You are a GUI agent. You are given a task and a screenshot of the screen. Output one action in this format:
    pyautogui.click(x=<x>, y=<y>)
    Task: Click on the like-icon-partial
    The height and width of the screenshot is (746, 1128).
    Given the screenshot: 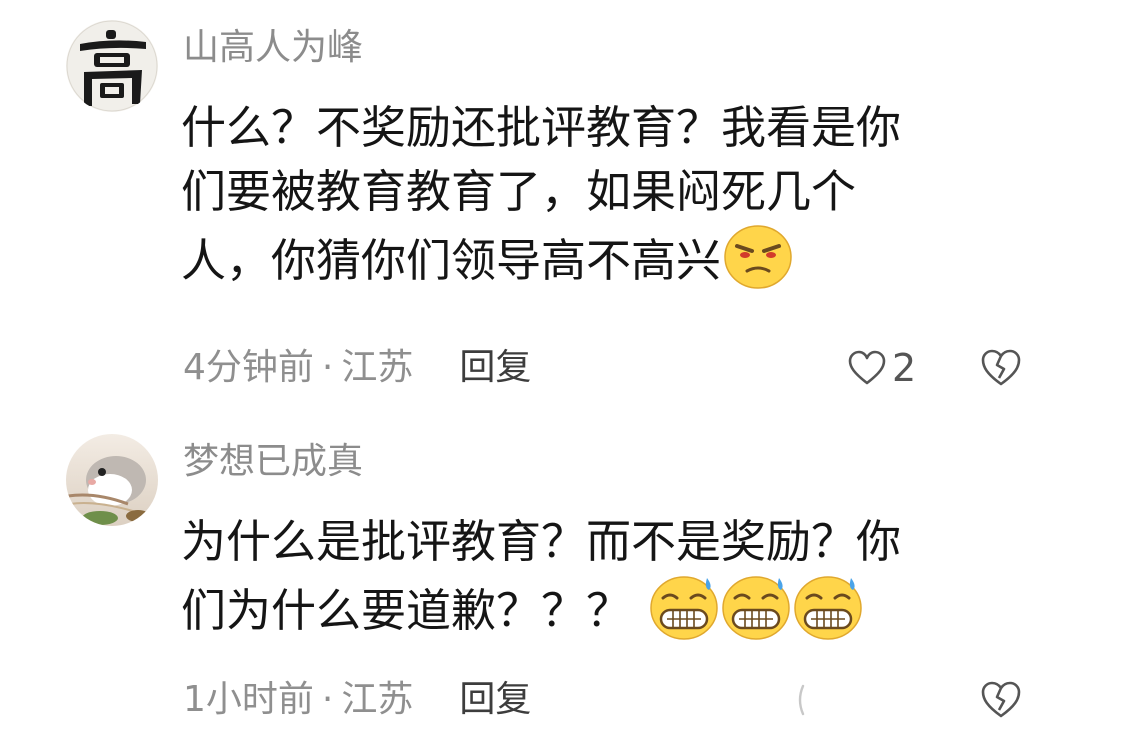 What is the action you would take?
    pyautogui.click(x=800, y=700)
    